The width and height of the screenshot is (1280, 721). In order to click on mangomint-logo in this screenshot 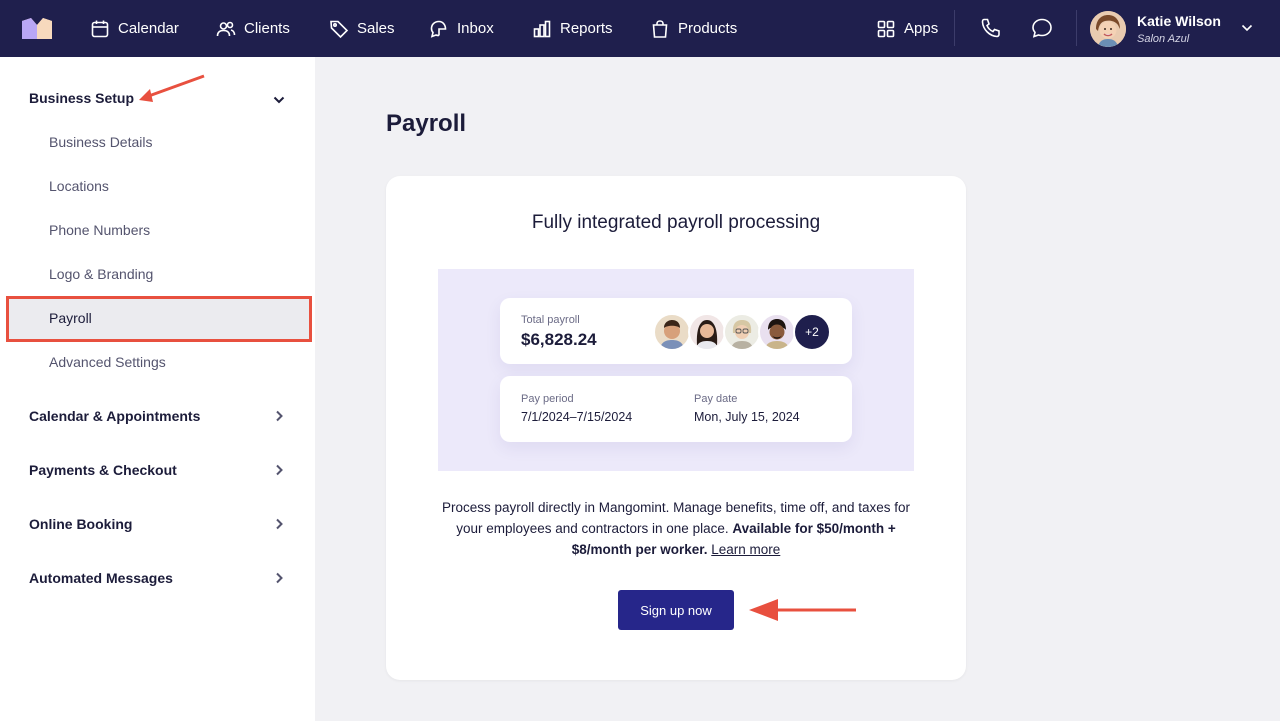, I will do `click(37, 28)`.